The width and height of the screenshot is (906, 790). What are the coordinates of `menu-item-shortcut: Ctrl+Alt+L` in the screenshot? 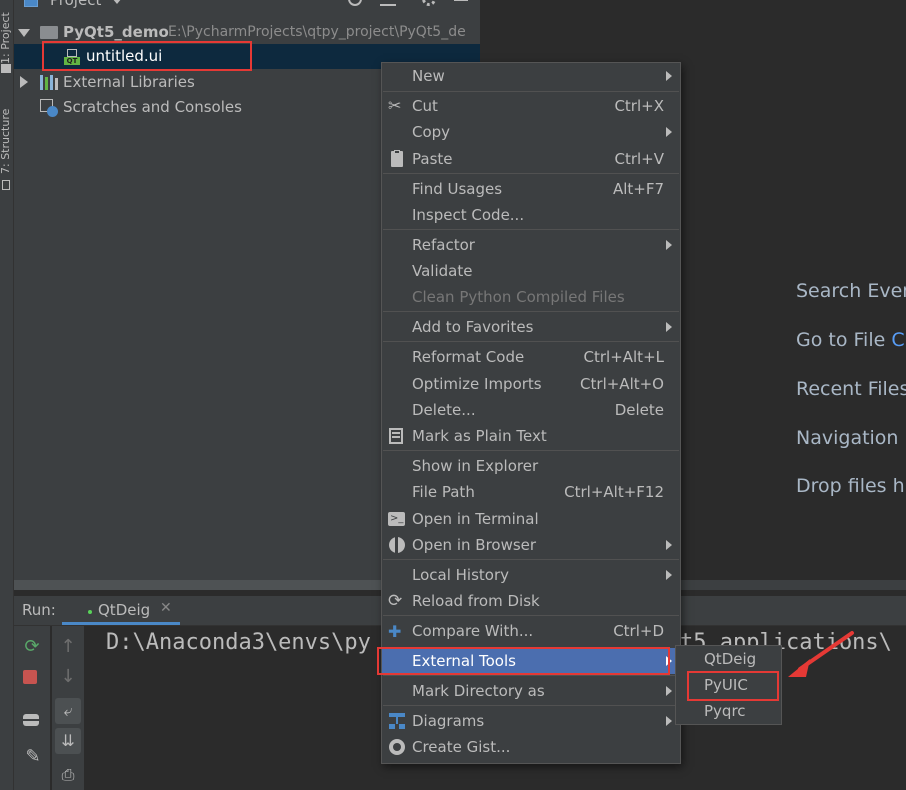 It's located at (624, 357).